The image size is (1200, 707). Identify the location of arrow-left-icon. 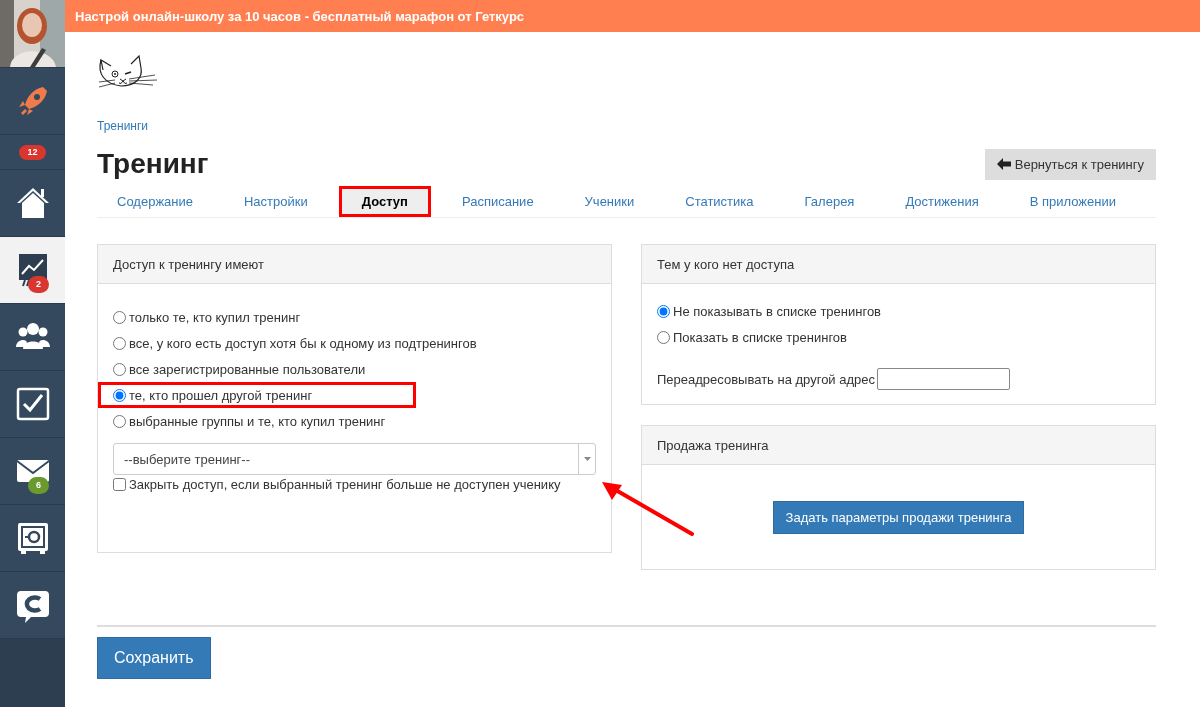
(1003, 164).